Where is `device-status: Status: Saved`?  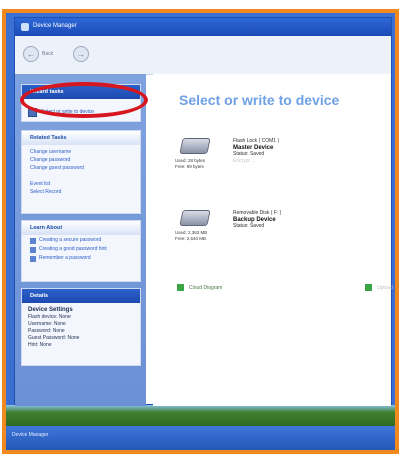 device-status: Status: Saved is located at coordinates (249, 226).